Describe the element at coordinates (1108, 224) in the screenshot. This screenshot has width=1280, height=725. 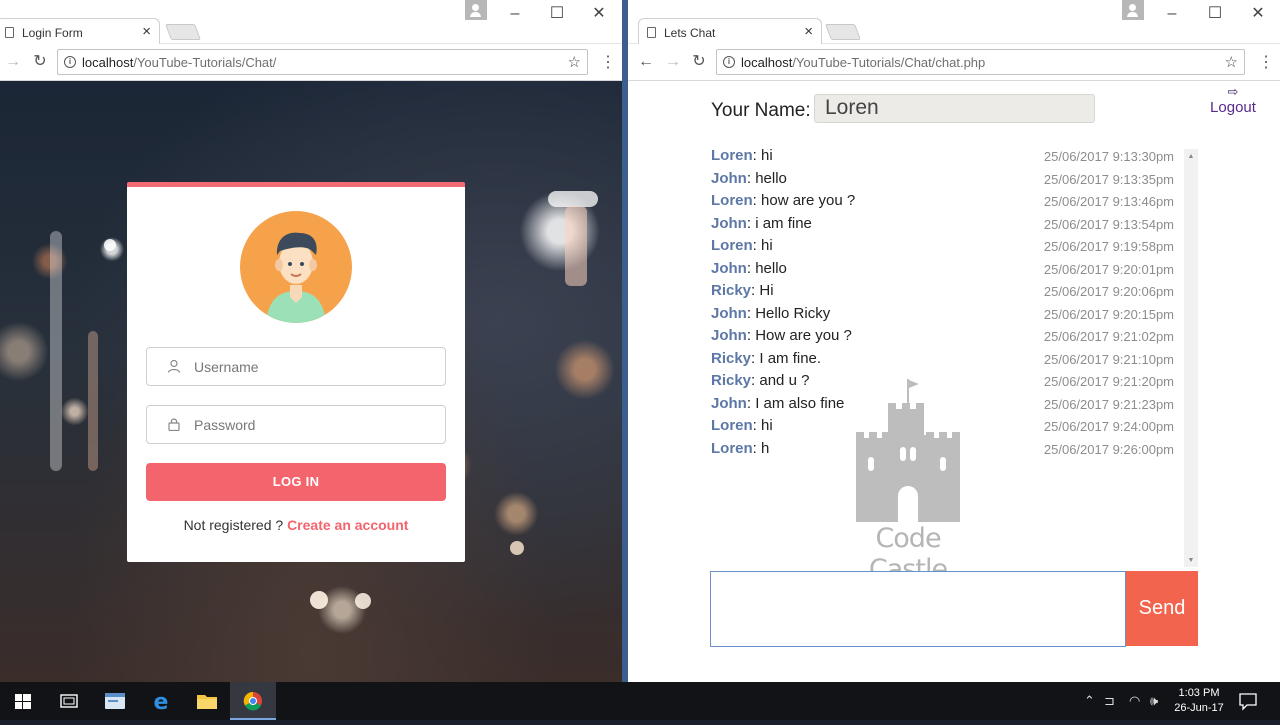
I see `message-time: 25/06/2017 9:13:54pm` at that location.